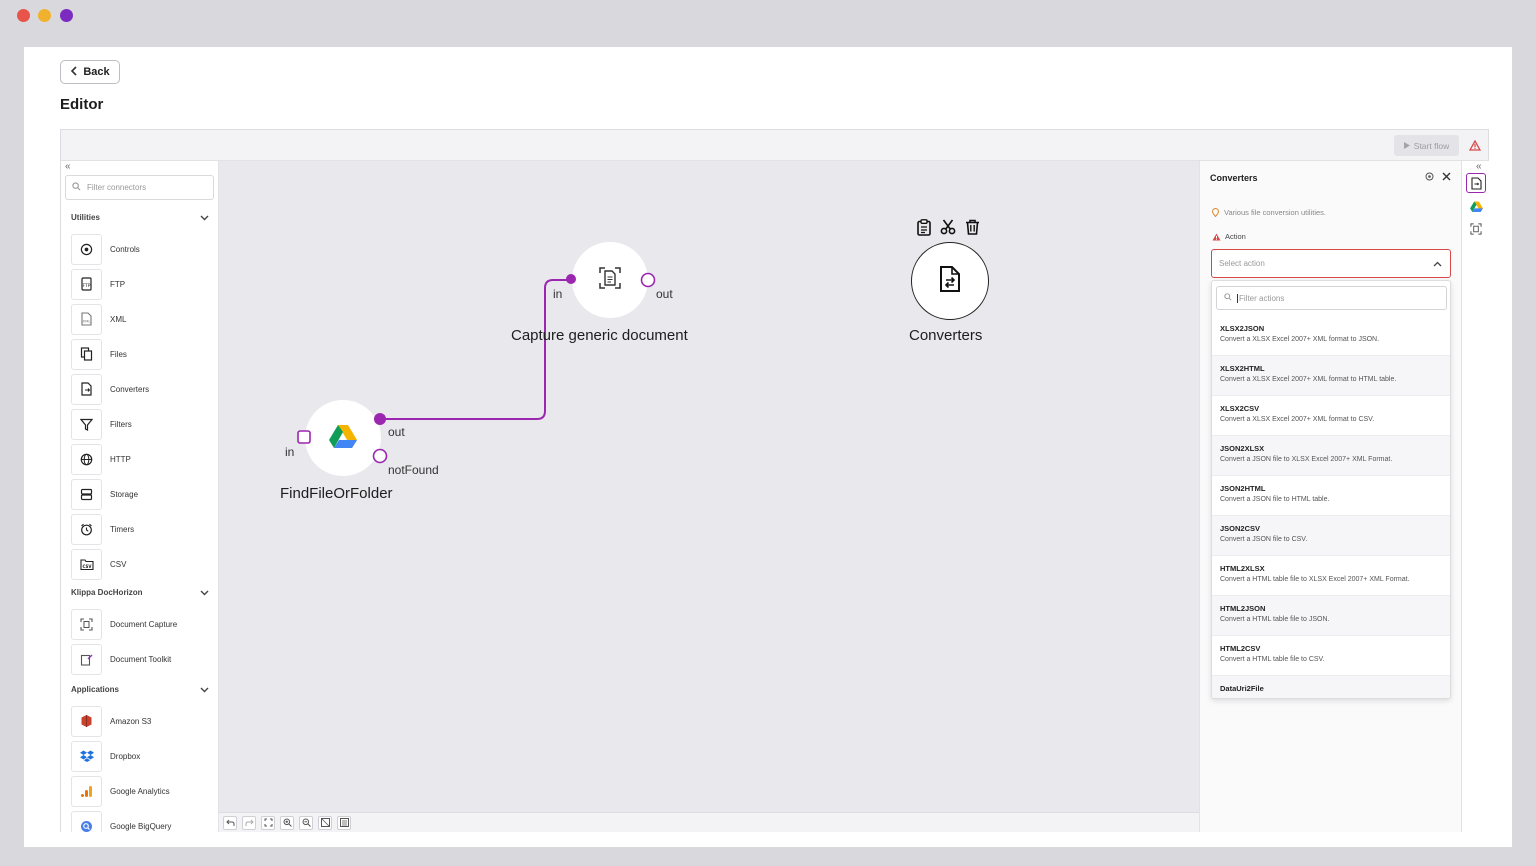 The height and width of the screenshot is (866, 1536). Describe the element at coordinates (972, 230) in the screenshot. I see `trash-icon` at that location.